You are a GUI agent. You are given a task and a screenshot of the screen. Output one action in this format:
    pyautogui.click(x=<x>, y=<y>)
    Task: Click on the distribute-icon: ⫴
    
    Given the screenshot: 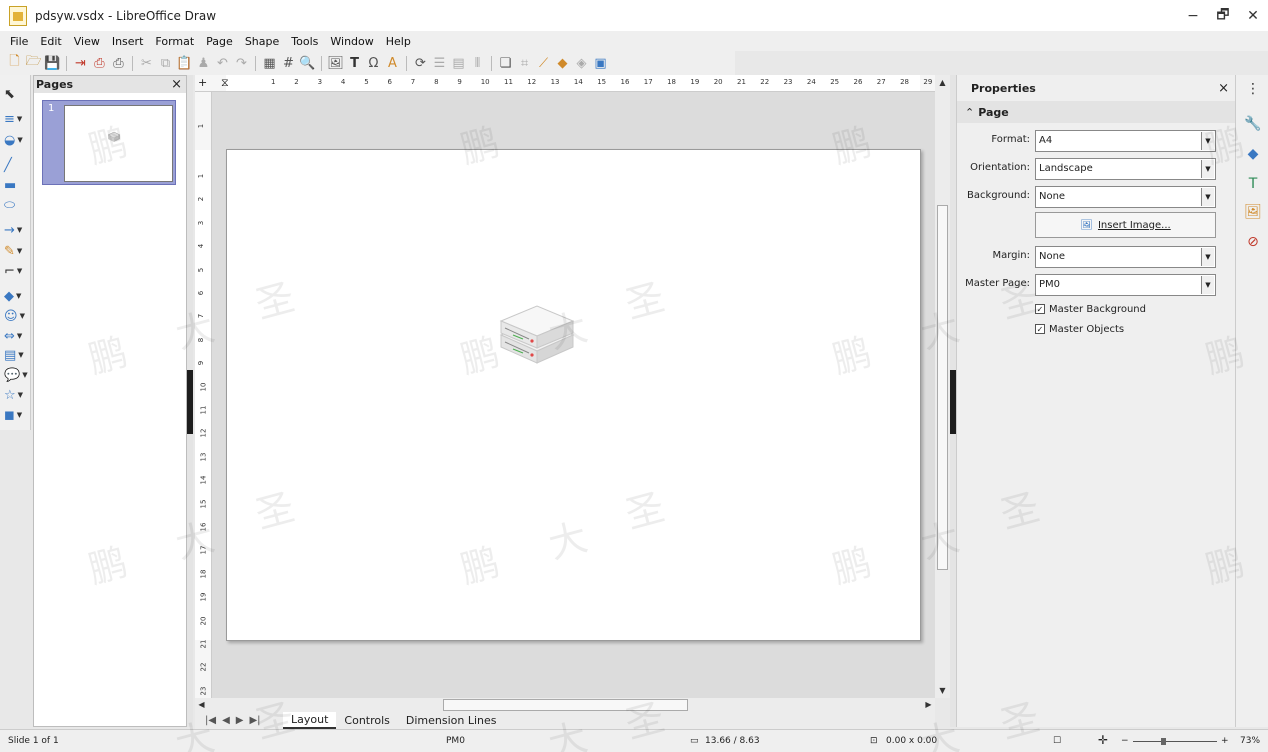 What is the action you would take?
    pyautogui.click(x=477, y=63)
    